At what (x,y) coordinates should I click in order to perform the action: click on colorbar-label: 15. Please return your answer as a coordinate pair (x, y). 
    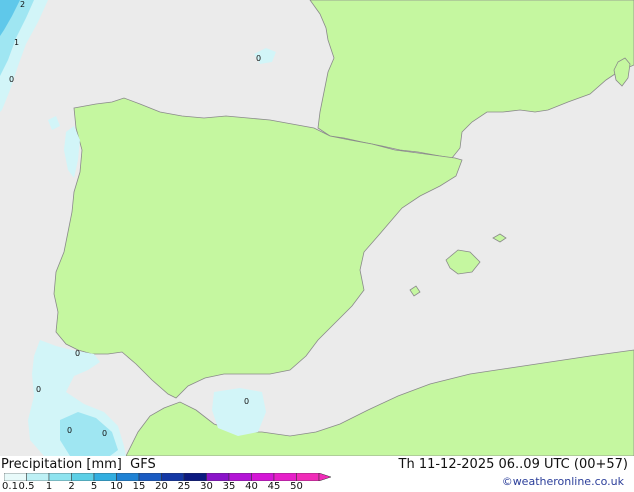
    Looking at the image, I should click on (139, 486).